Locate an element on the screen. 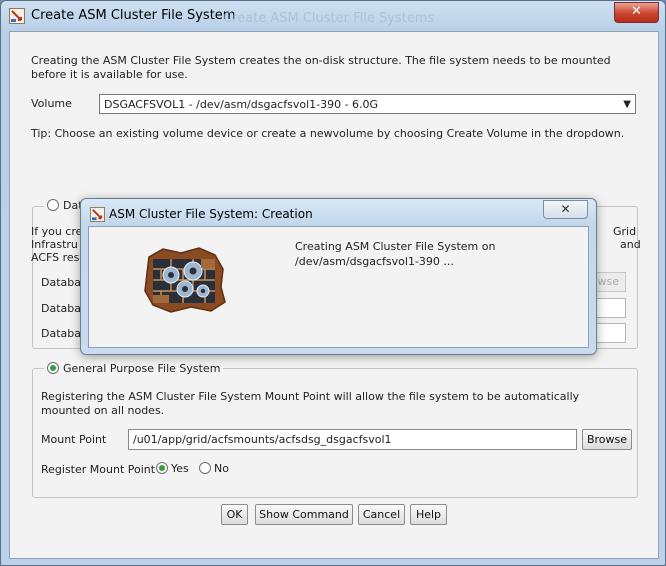 The height and width of the screenshot is (566, 666). window-close-button: ✕ is located at coordinates (636, 12).